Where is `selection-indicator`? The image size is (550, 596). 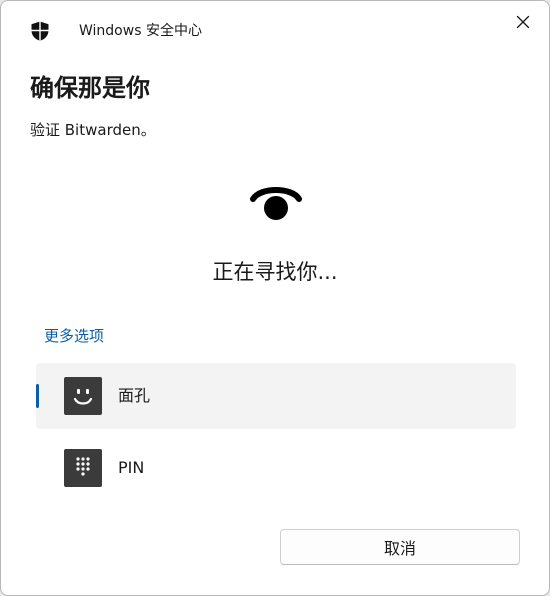
selection-indicator is located at coordinates (37, 396).